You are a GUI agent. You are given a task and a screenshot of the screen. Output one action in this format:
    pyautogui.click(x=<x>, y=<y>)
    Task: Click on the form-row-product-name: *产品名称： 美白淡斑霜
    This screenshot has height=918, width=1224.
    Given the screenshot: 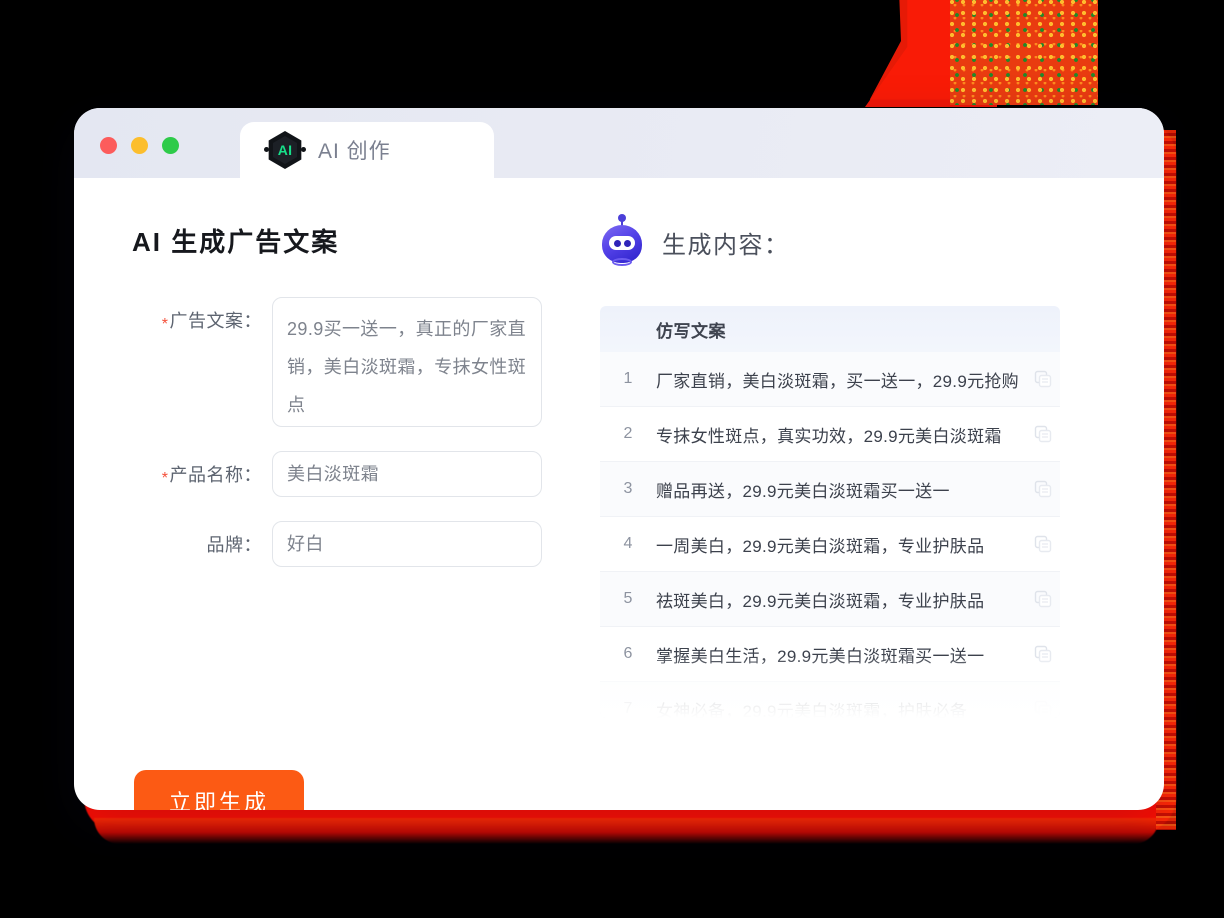 What is the action you would take?
    pyautogui.click(x=353, y=474)
    